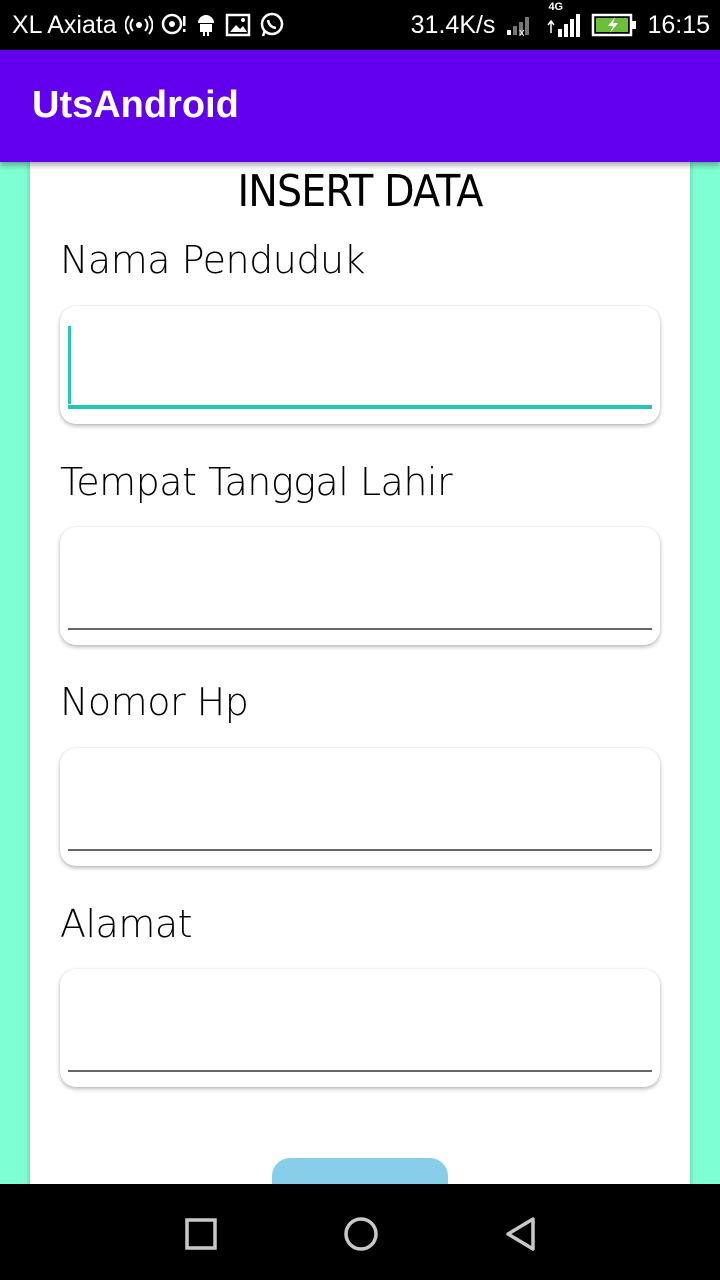 This screenshot has width=720, height=1280. What do you see at coordinates (360, 830) in the screenshot?
I see `nomor-hp-input` at bounding box center [360, 830].